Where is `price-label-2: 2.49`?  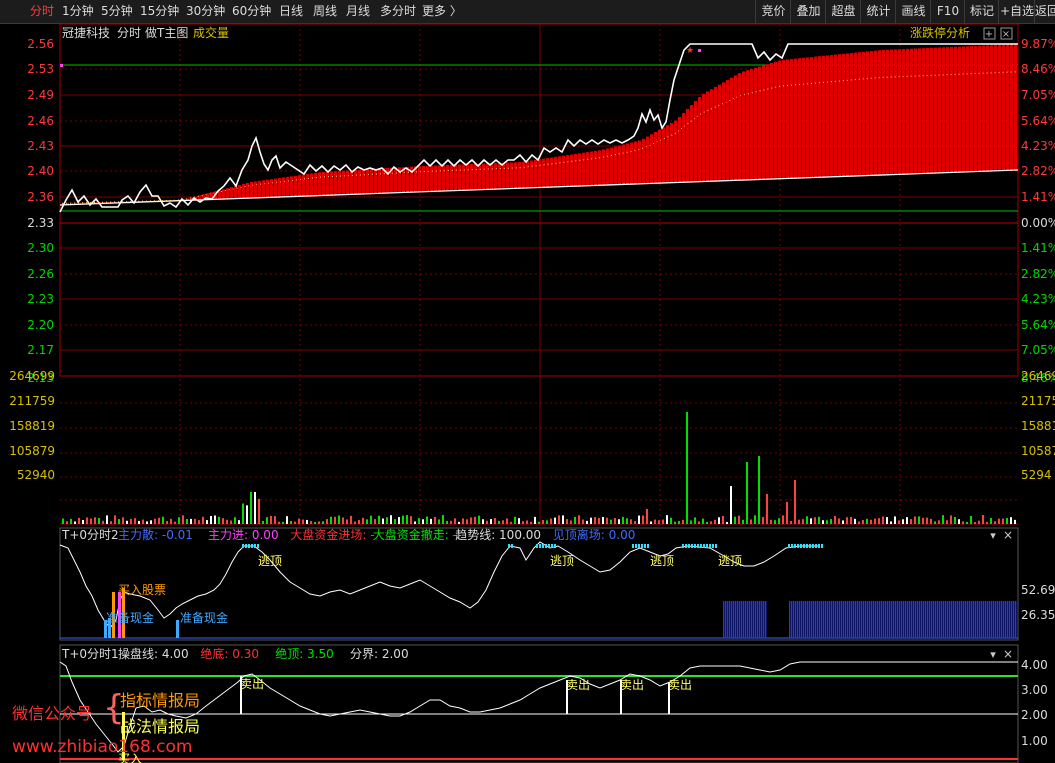 price-label-2: 2.49 is located at coordinates (40, 95).